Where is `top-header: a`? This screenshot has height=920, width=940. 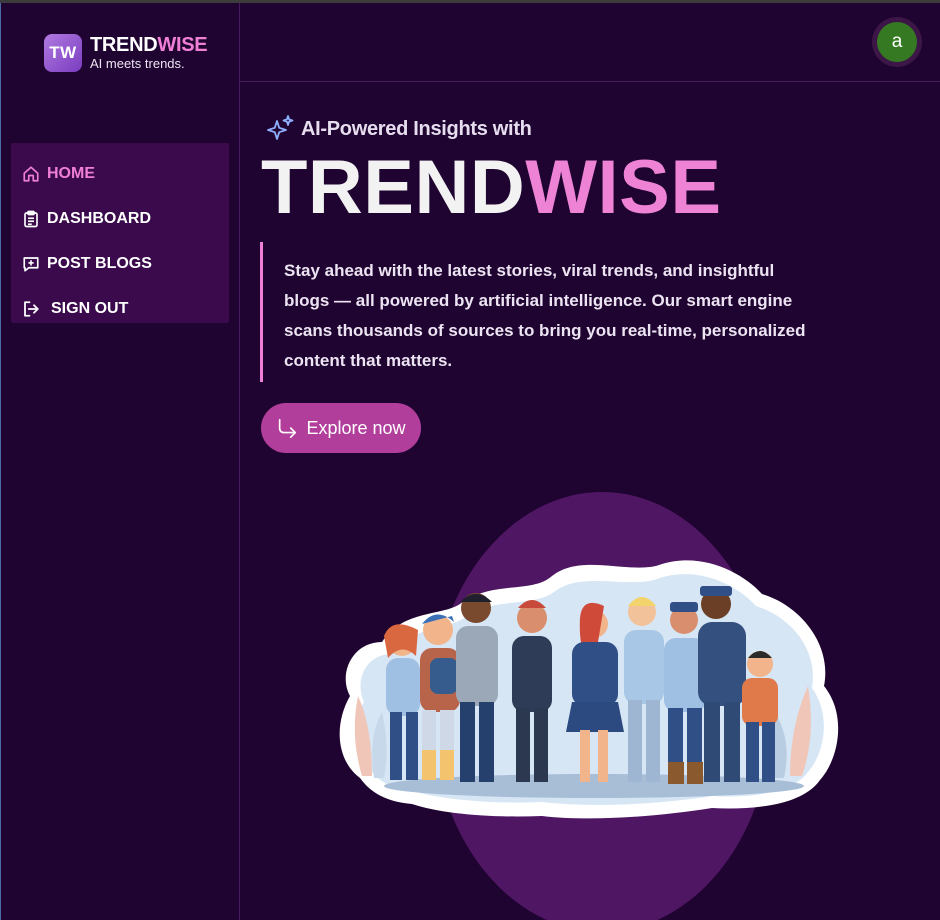 top-header: a is located at coordinates (590, 42).